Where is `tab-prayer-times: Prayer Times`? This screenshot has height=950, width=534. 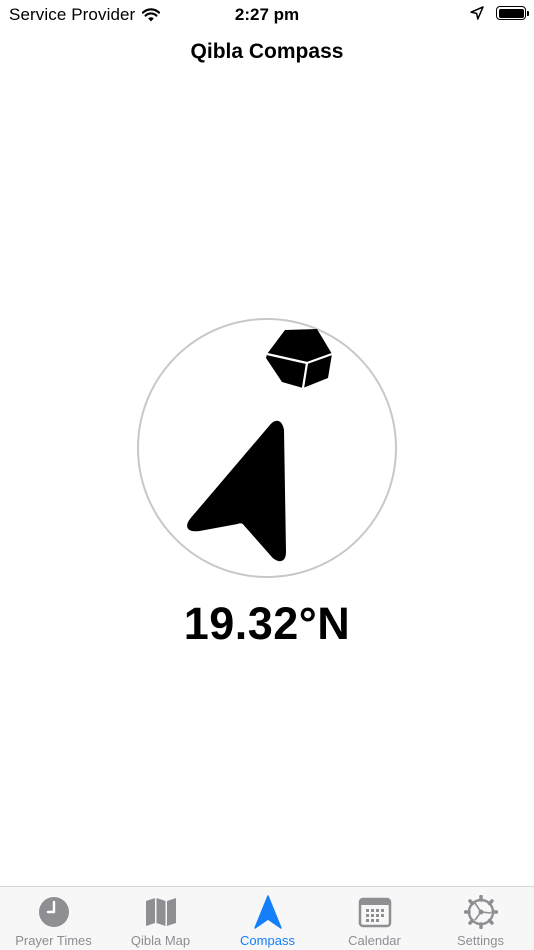
tab-prayer-times: Prayer Times is located at coordinates (53, 918).